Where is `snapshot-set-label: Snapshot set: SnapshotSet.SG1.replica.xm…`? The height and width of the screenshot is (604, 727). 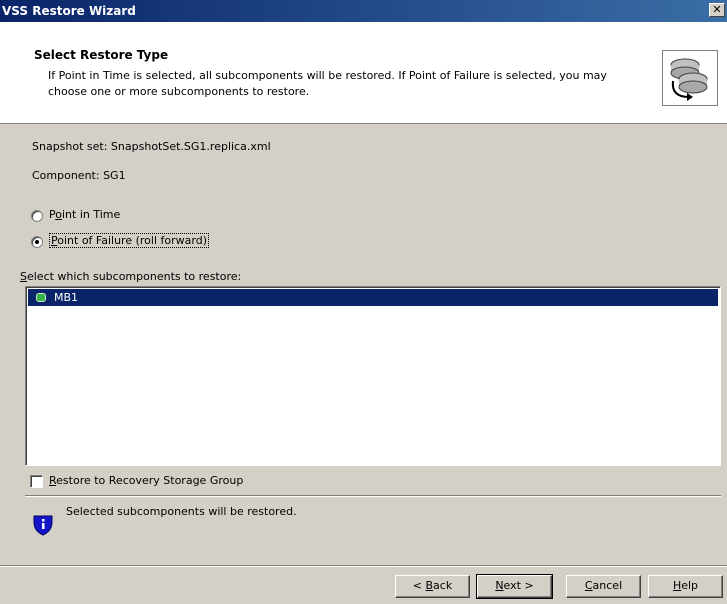
snapshot-set-label: Snapshot set: SnapshotSet.SG1.replica.xm… is located at coordinates (151, 146).